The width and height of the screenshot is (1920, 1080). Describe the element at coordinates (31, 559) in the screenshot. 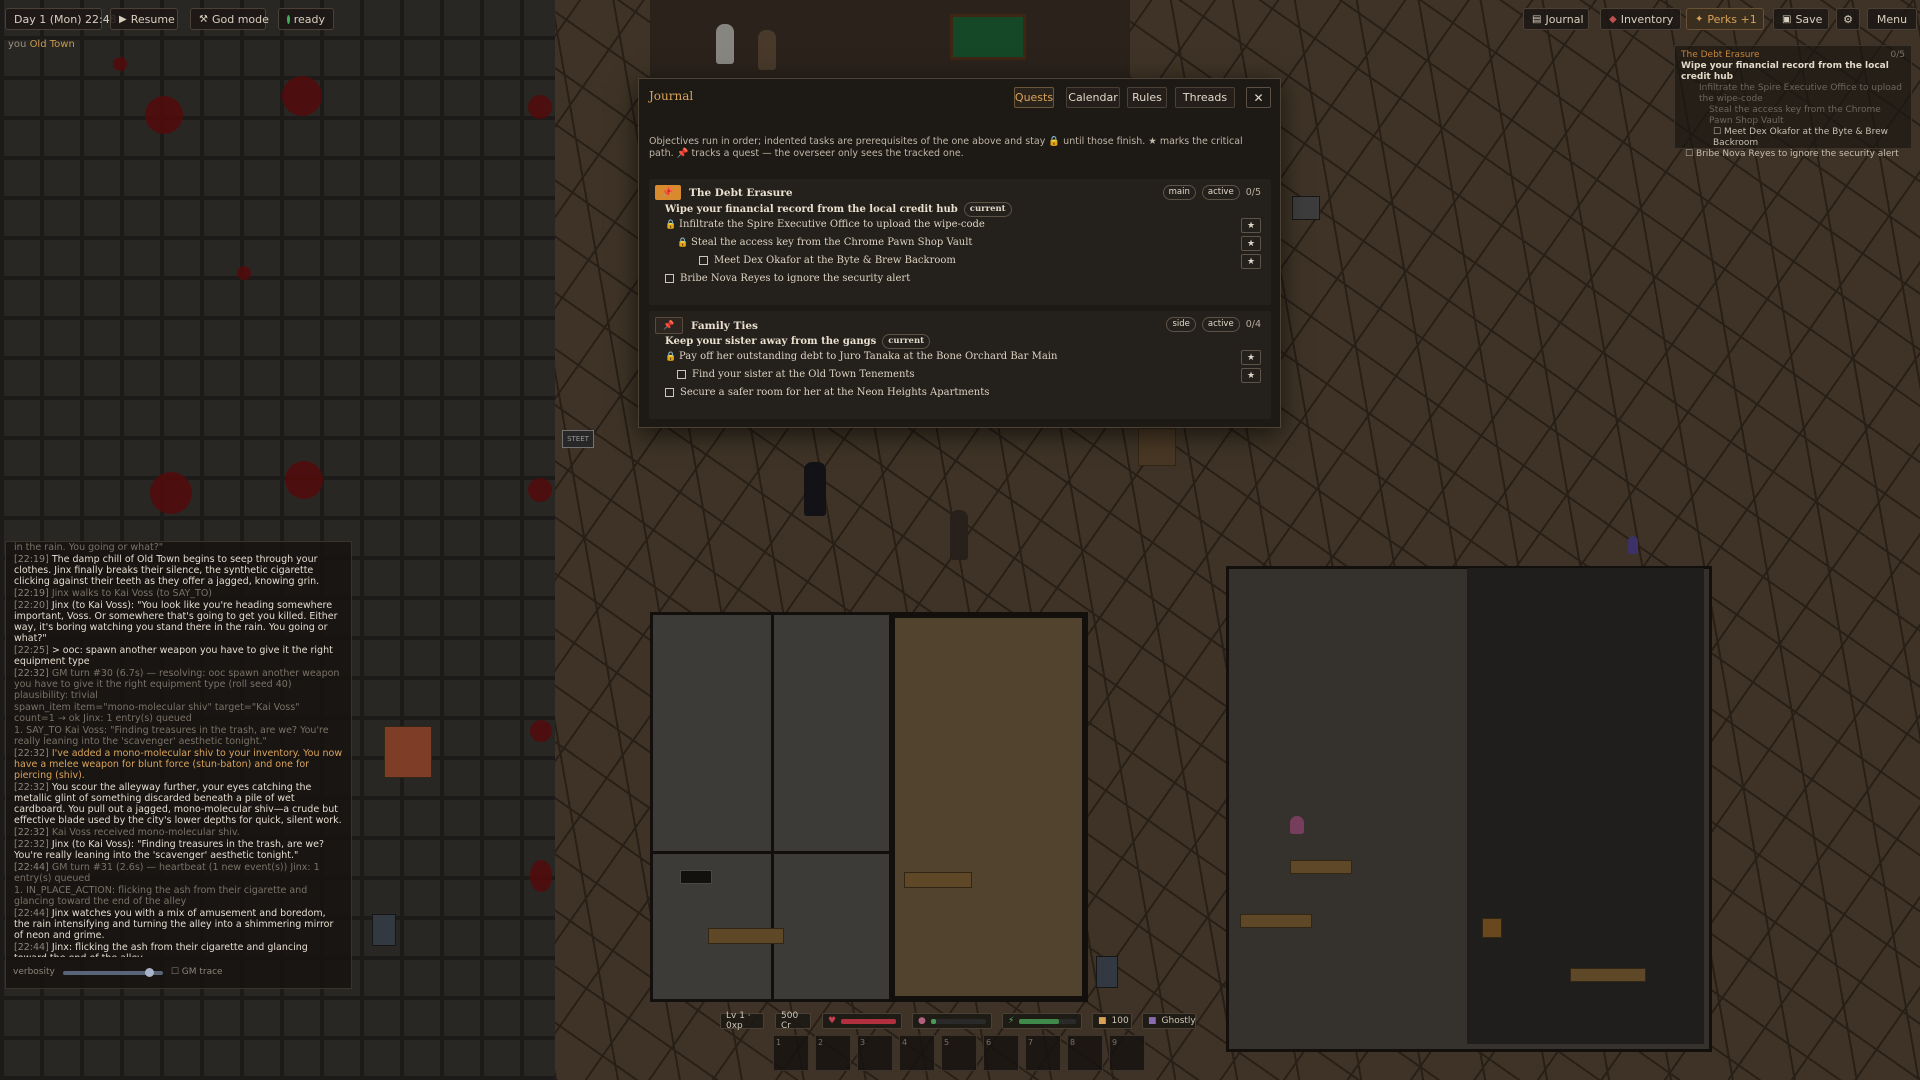

I see `log-timestamp: [22:19]` at that location.